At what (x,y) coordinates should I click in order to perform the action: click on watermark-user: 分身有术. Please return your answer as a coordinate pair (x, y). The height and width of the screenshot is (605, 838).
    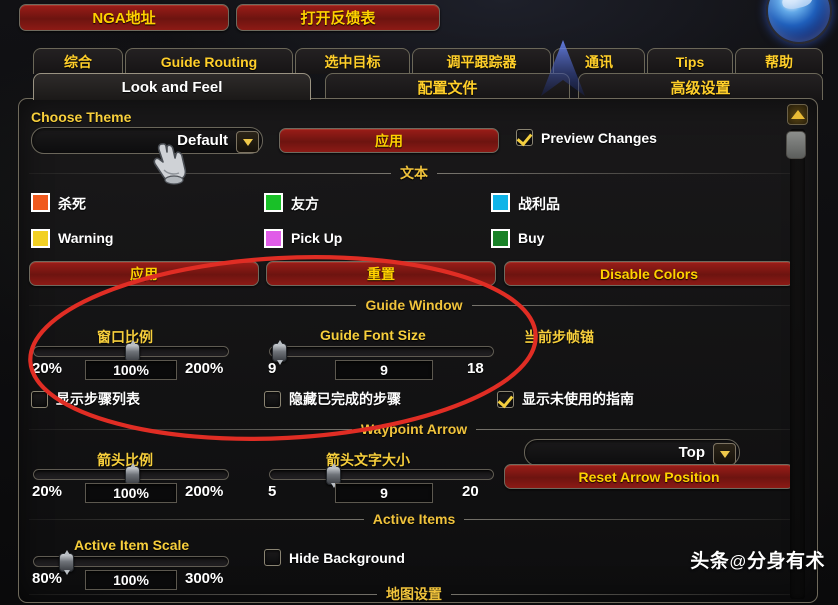
    Looking at the image, I should click on (785, 561).